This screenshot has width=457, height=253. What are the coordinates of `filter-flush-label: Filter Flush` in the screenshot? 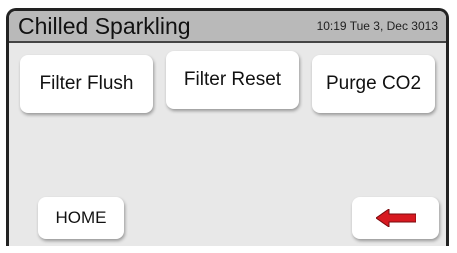 It's located at (86, 83).